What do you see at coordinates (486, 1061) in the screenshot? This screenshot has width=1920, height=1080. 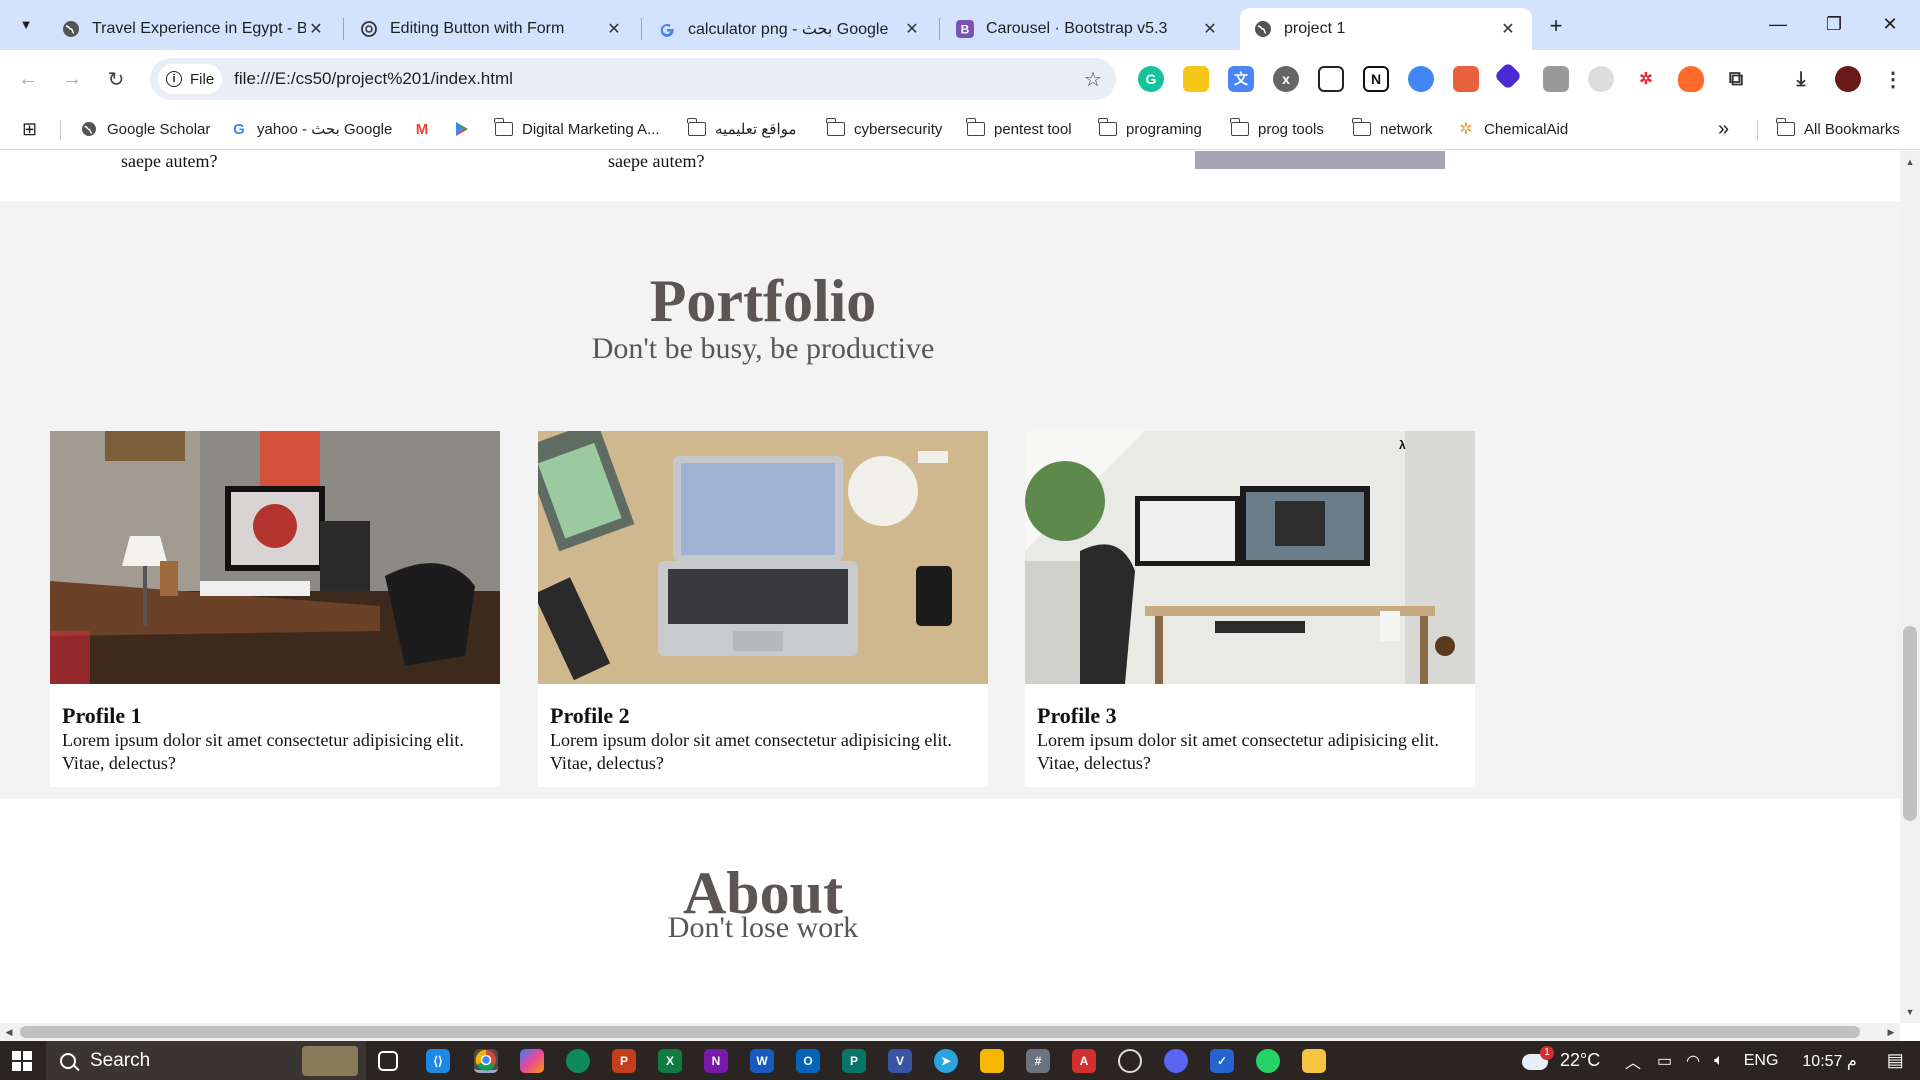 I see `chrome-taskbar-icon` at bounding box center [486, 1061].